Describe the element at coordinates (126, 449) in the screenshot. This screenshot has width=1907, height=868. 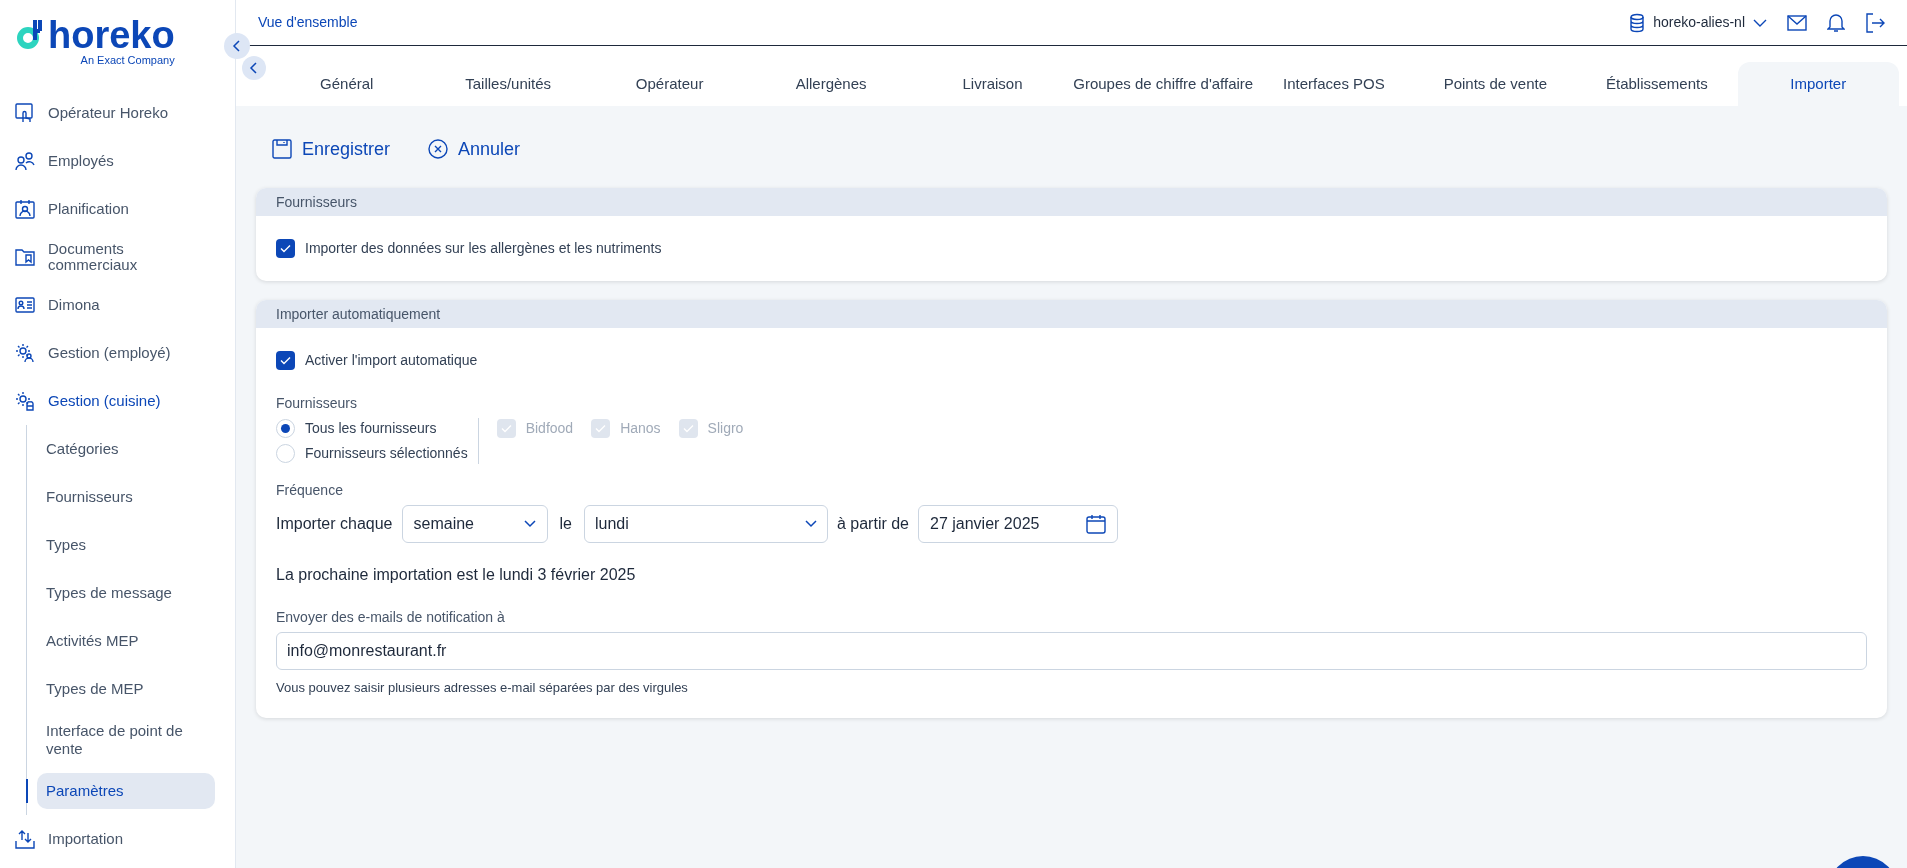
I see `sidebar-subitem: Catégories` at that location.